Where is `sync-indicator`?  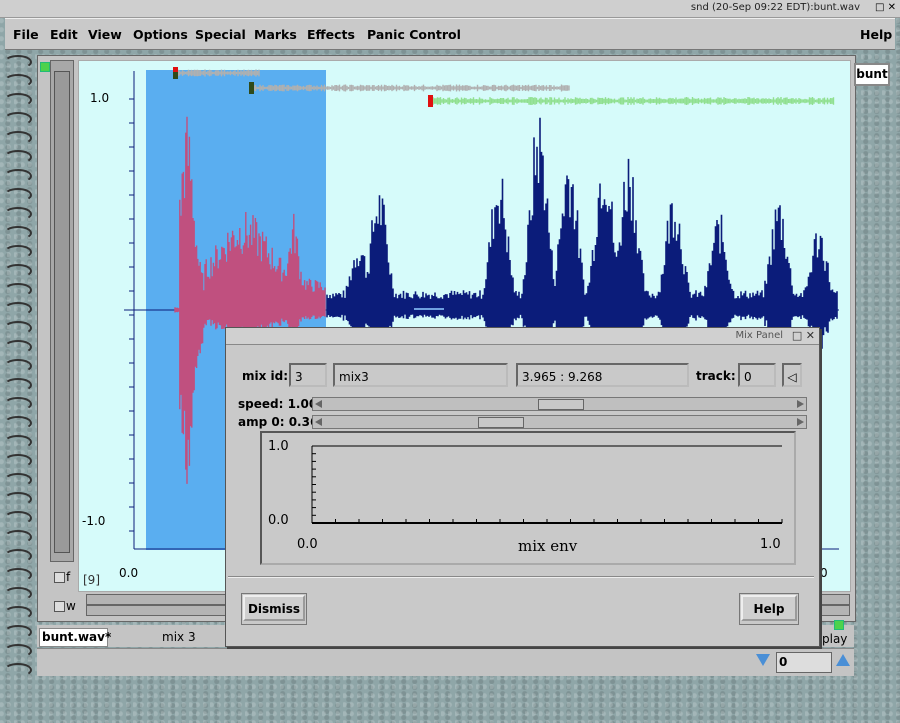 sync-indicator is located at coordinates (45, 67).